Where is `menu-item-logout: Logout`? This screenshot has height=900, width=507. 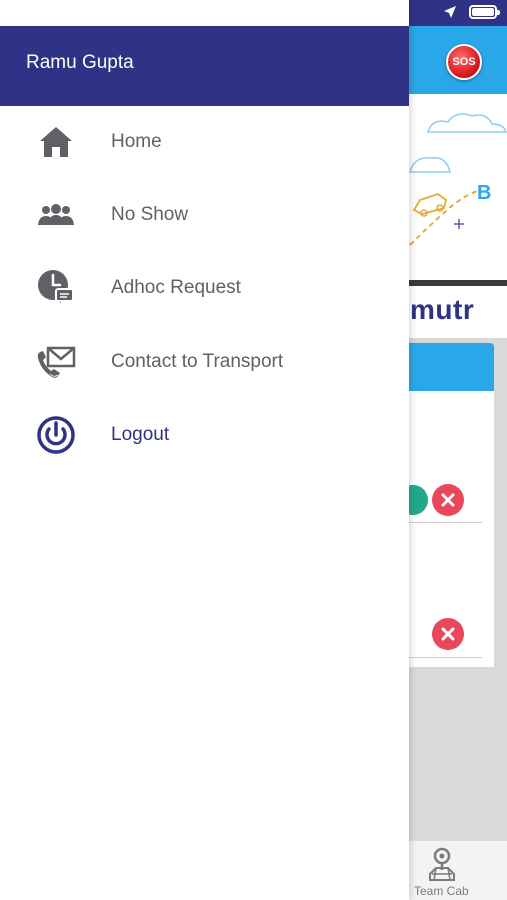 menu-item-logout: Logout is located at coordinates (204, 435).